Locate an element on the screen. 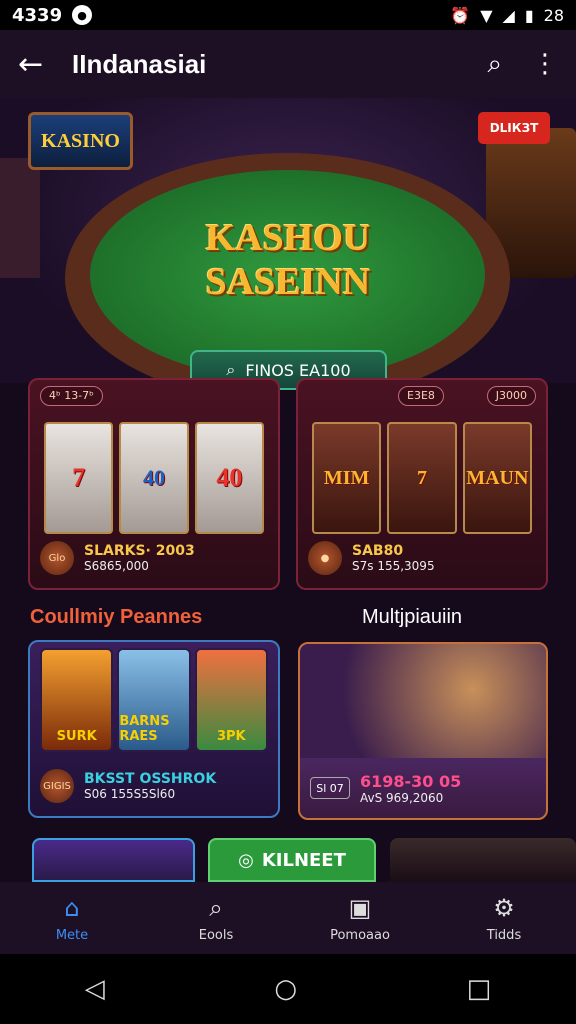 The width and height of the screenshot is (576, 1024). game-info: Glo SLARKS· 2003 S6865,000 is located at coordinates (154, 558).